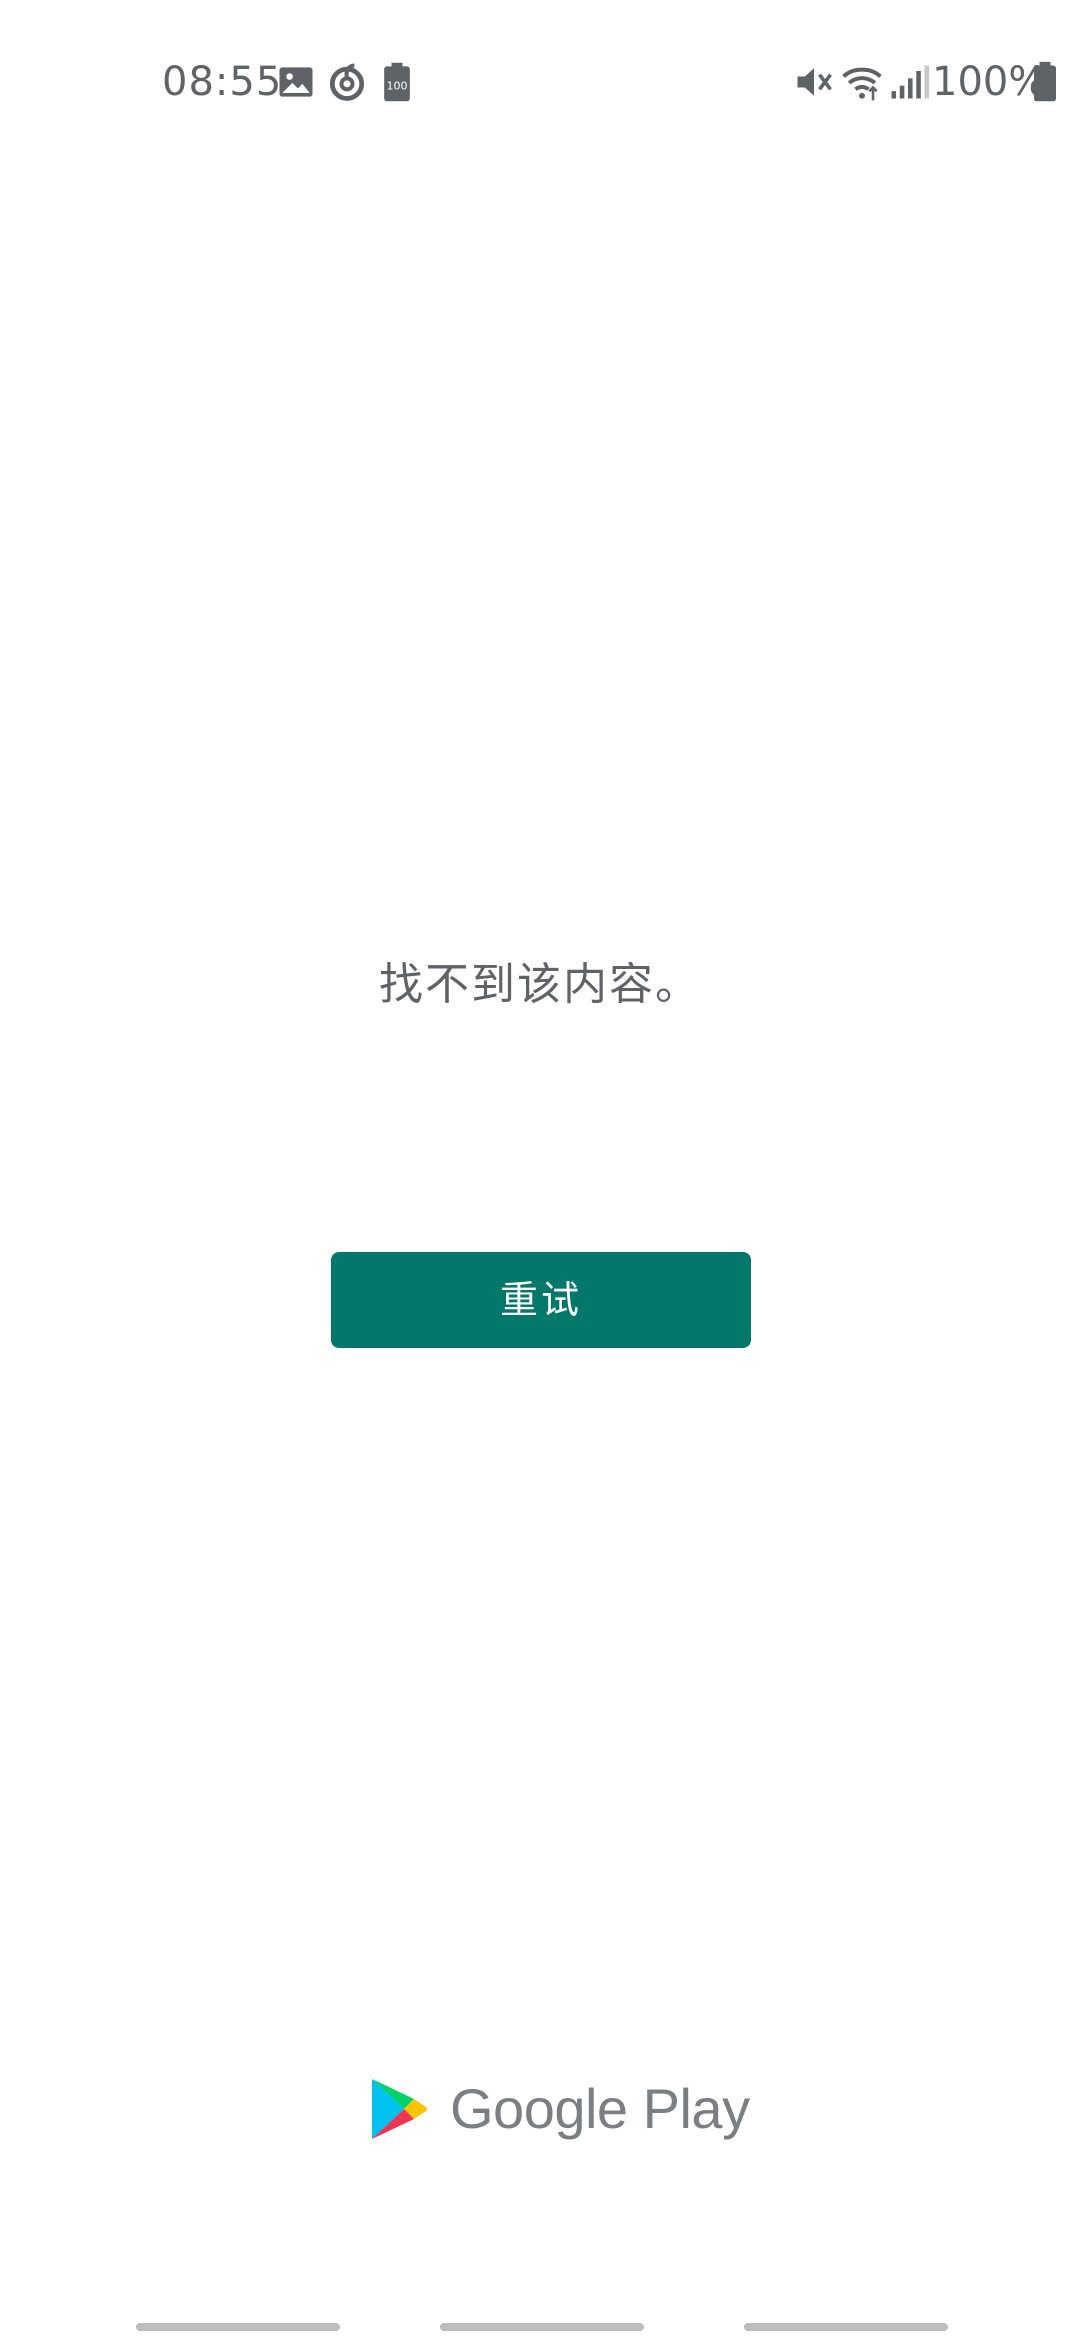  What do you see at coordinates (540, 80) in the screenshot?
I see `status-bar: 08:55 100 100%` at bounding box center [540, 80].